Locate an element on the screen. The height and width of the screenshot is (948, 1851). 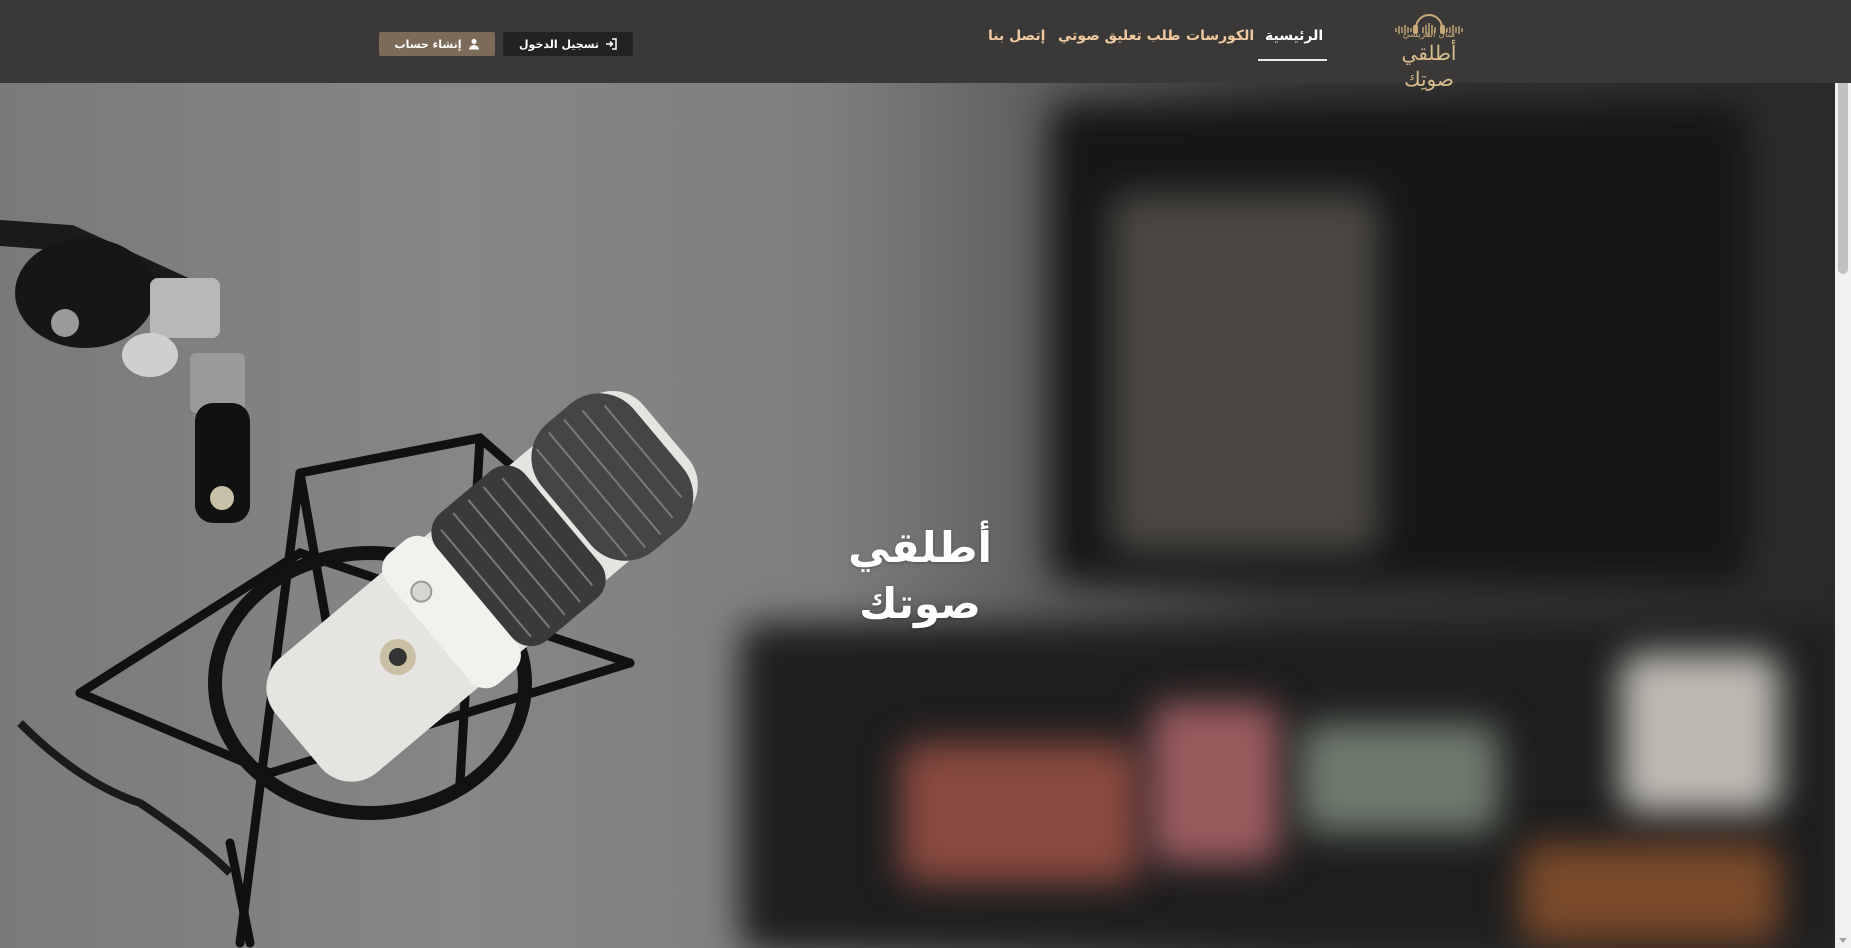
nav-item-contact: إتصل بنا is located at coordinates (1016, 36).